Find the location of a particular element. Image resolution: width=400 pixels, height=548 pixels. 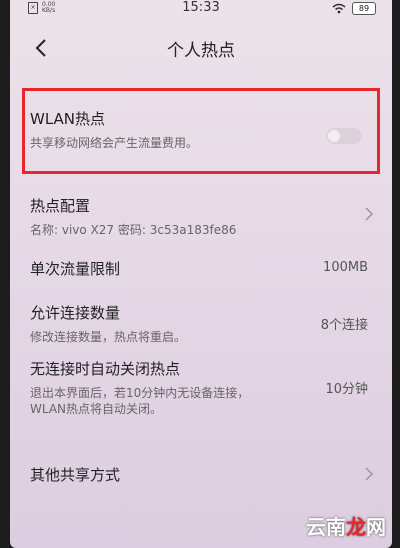

auto-off-title: 无连接时自动关闭热点 is located at coordinates (105, 369).